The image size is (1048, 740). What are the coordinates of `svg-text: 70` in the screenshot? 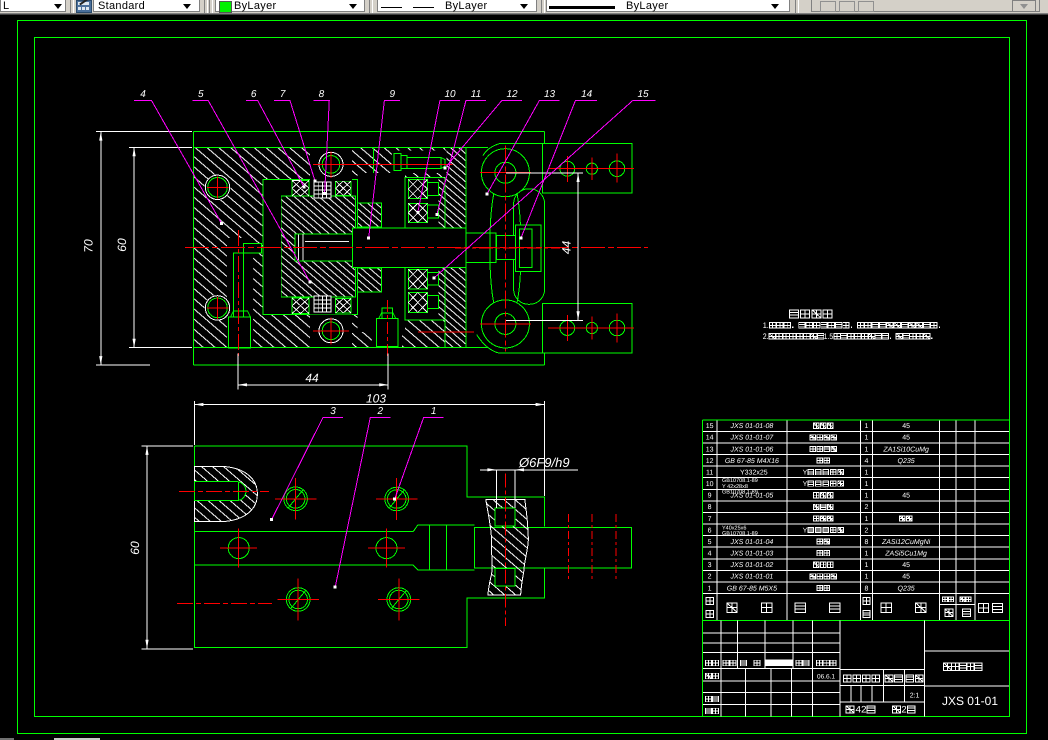 It's located at (89, 246).